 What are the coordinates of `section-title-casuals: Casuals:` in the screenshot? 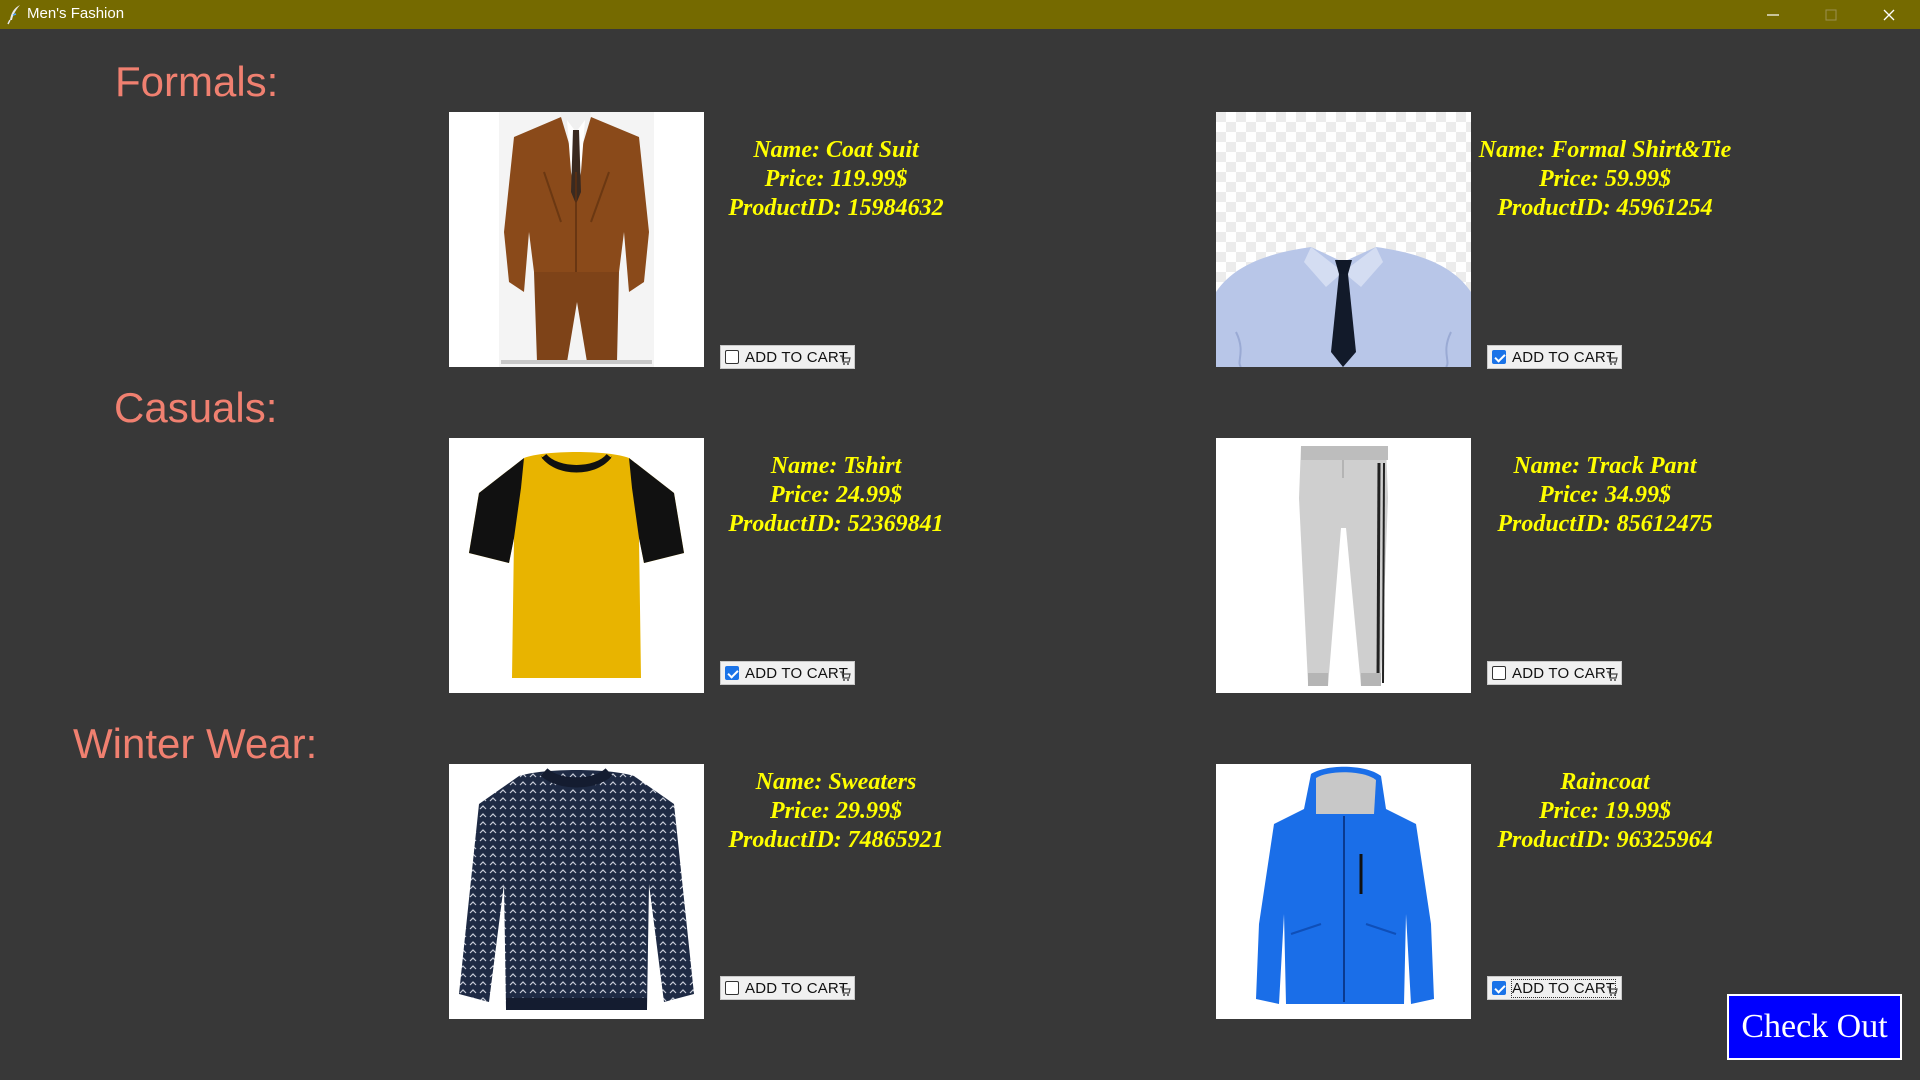 It's located at (196, 407).